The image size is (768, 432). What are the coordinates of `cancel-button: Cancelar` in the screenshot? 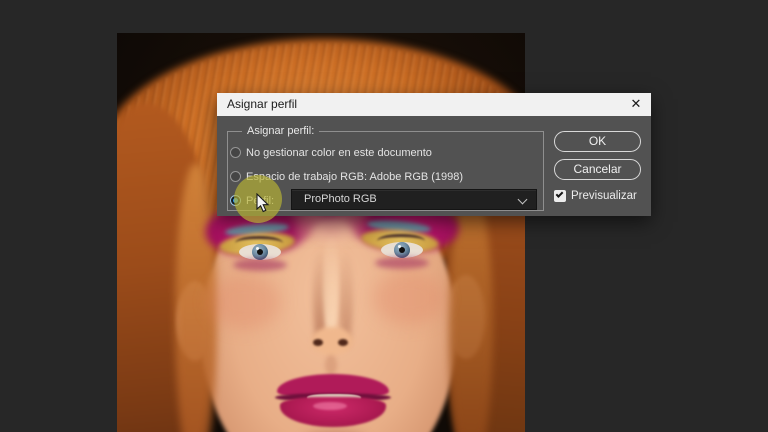 It's located at (597, 169).